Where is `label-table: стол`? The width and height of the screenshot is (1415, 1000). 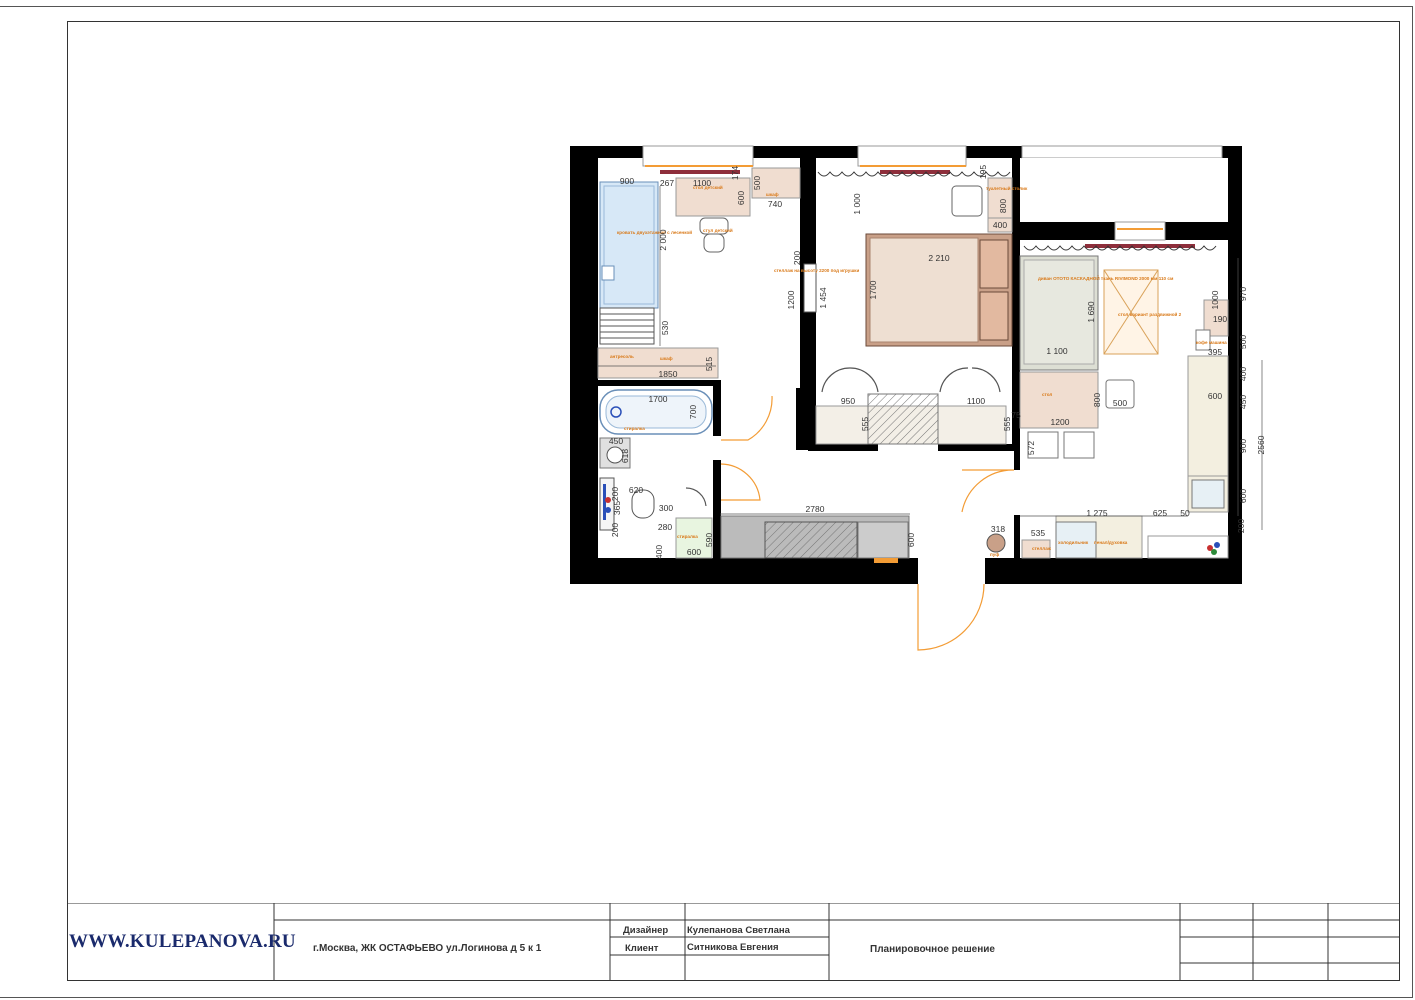
label-table: стол is located at coordinates (1047, 394).